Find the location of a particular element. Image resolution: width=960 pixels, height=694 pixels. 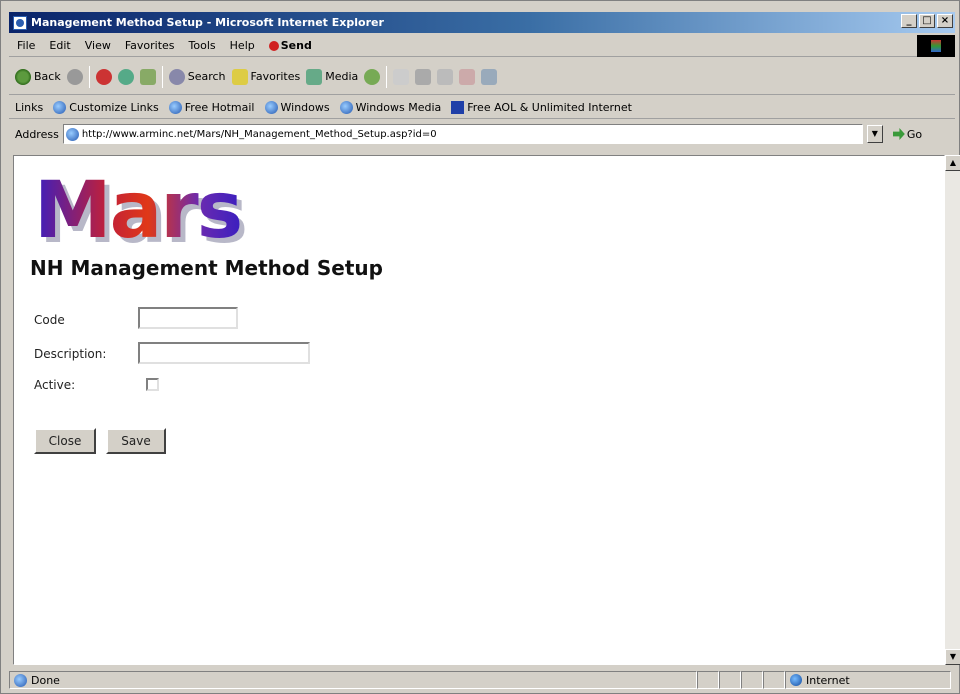

mail-icon is located at coordinates (401, 76).